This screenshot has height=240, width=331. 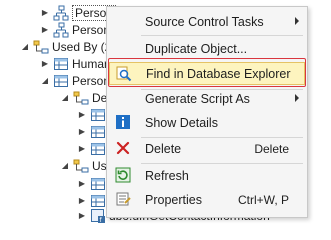 What do you see at coordinates (207, 175) in the screenshot?
I see `menu-item-refresh: Refresh` at bounding box center [207, 175].